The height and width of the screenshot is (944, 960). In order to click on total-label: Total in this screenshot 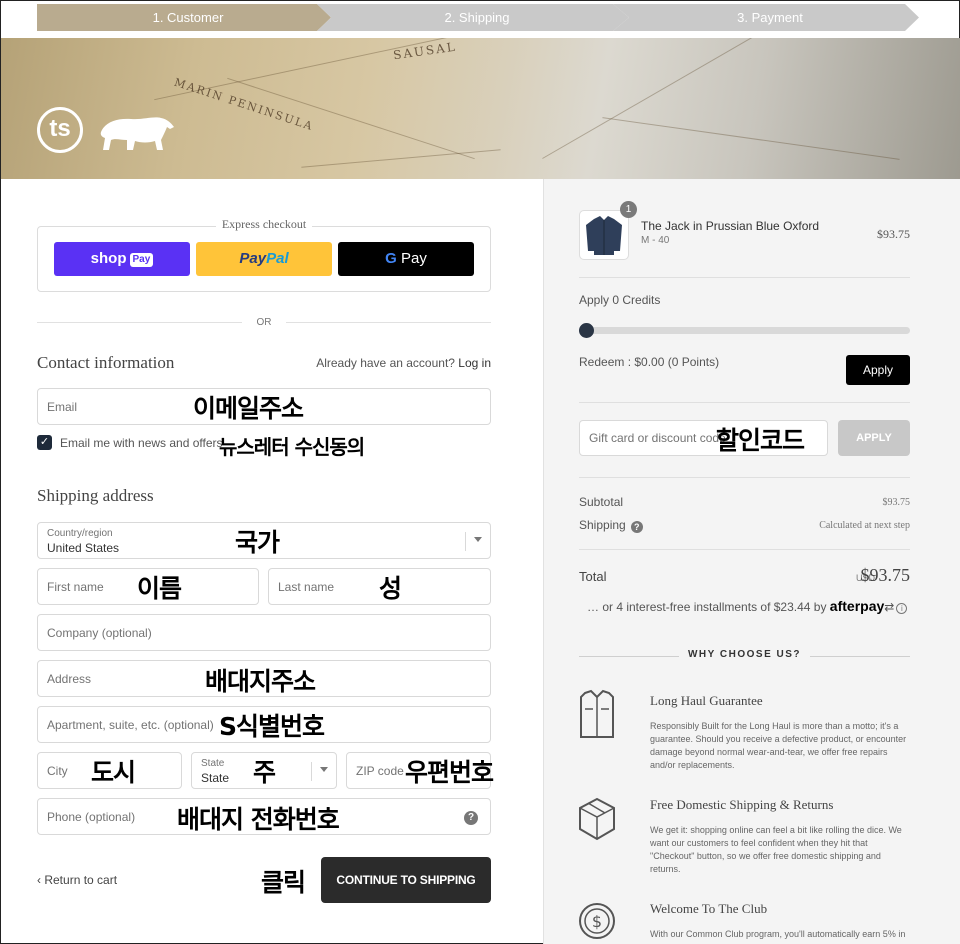, I will do `click(593, 576)`.